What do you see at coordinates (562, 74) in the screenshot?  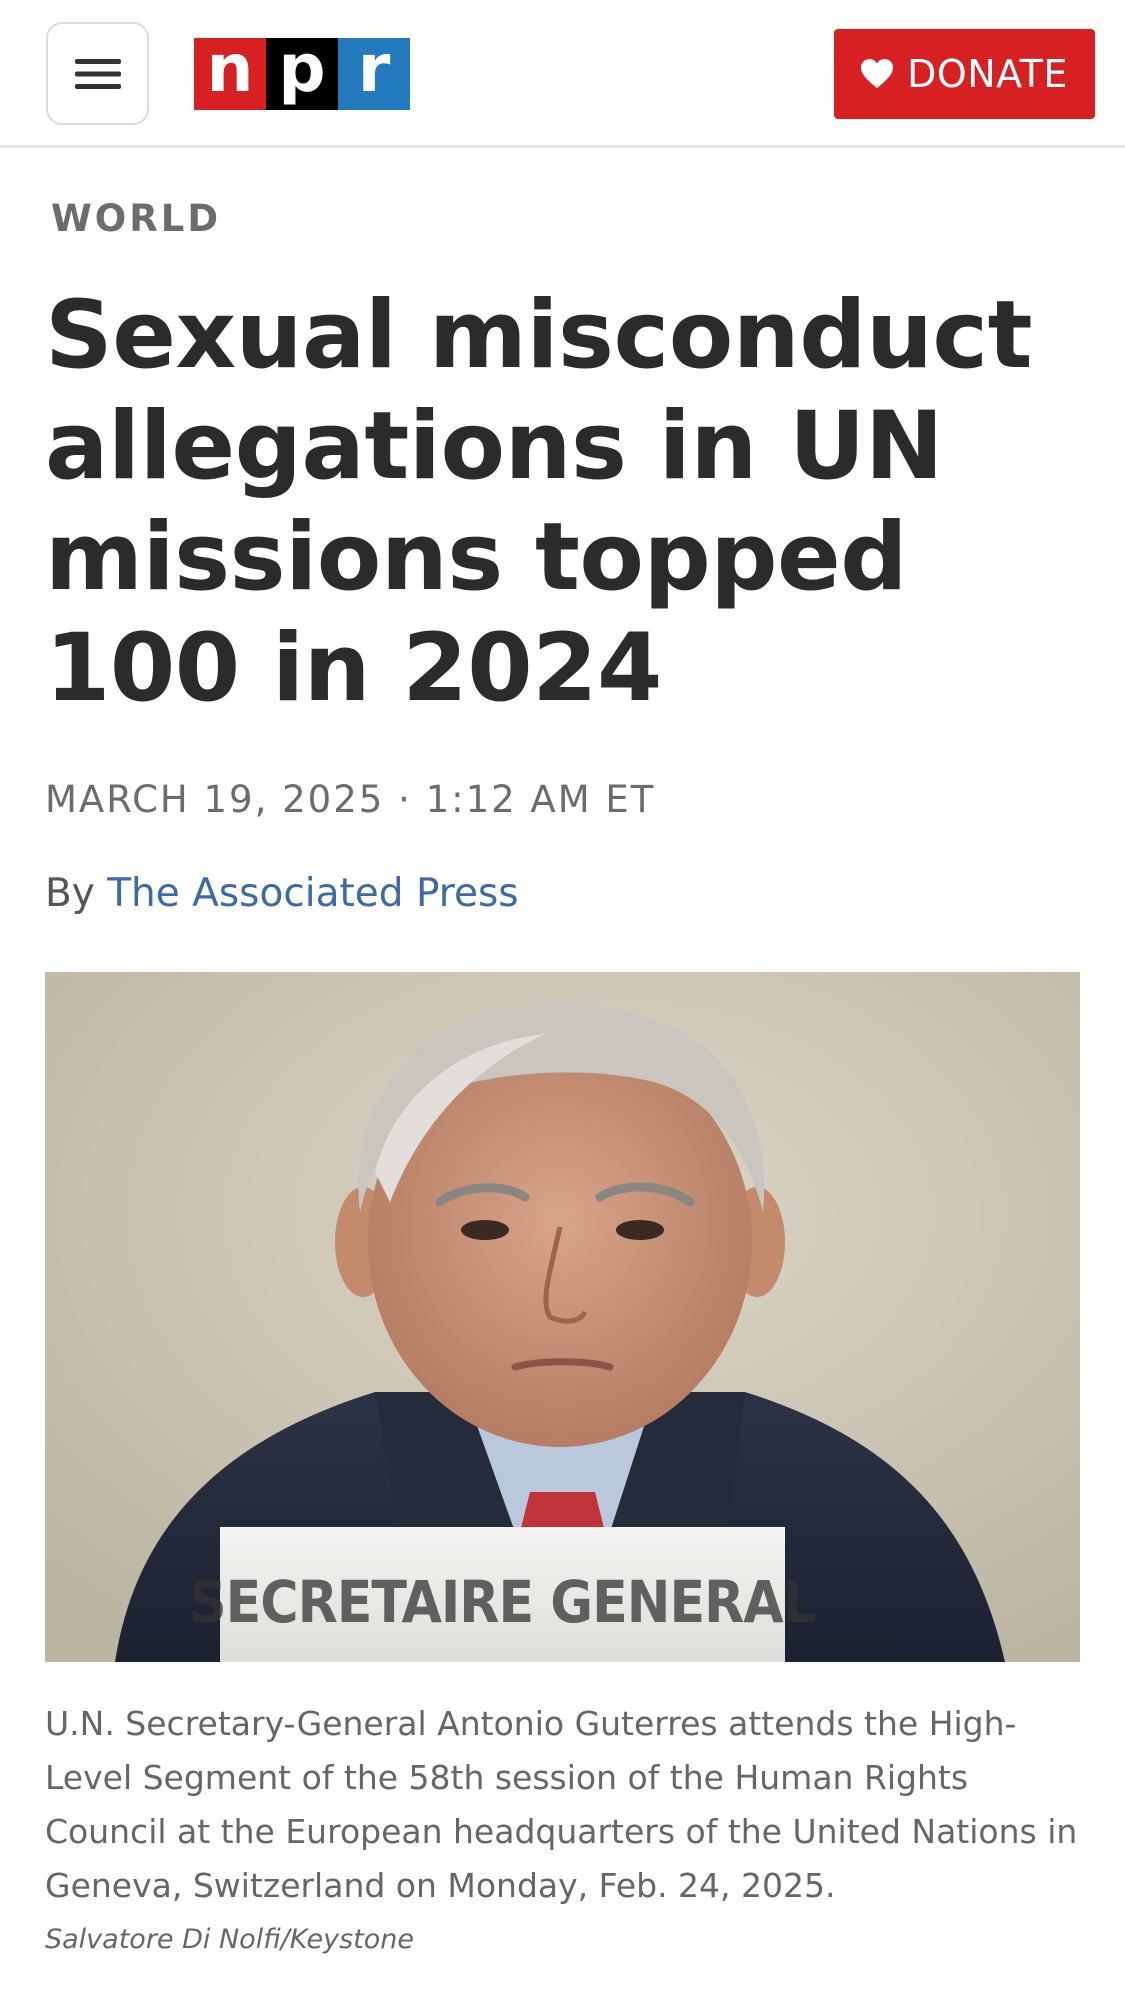 I see `site-header: n p r DONATE` at bounding box center [562, 74].